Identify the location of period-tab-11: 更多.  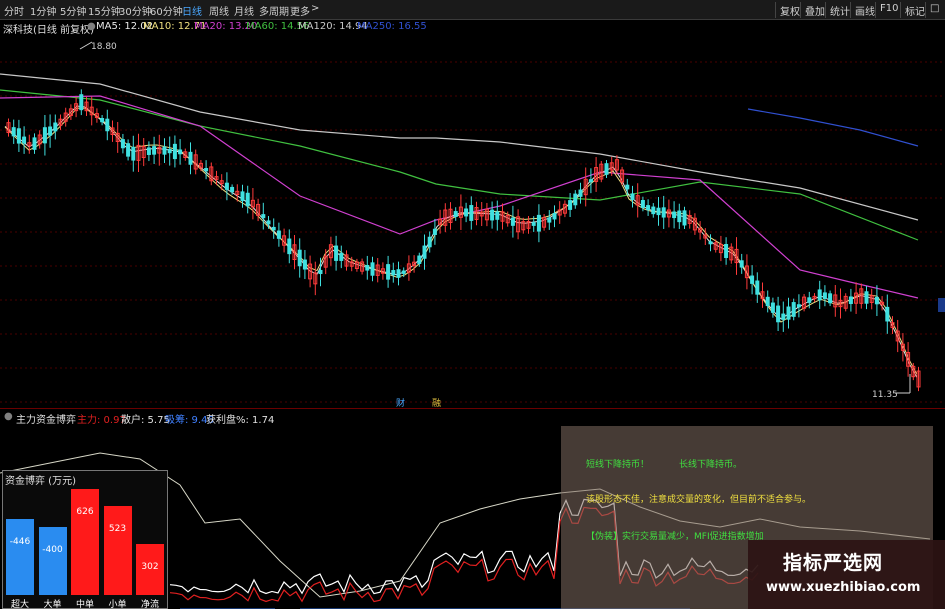
(300, 10).